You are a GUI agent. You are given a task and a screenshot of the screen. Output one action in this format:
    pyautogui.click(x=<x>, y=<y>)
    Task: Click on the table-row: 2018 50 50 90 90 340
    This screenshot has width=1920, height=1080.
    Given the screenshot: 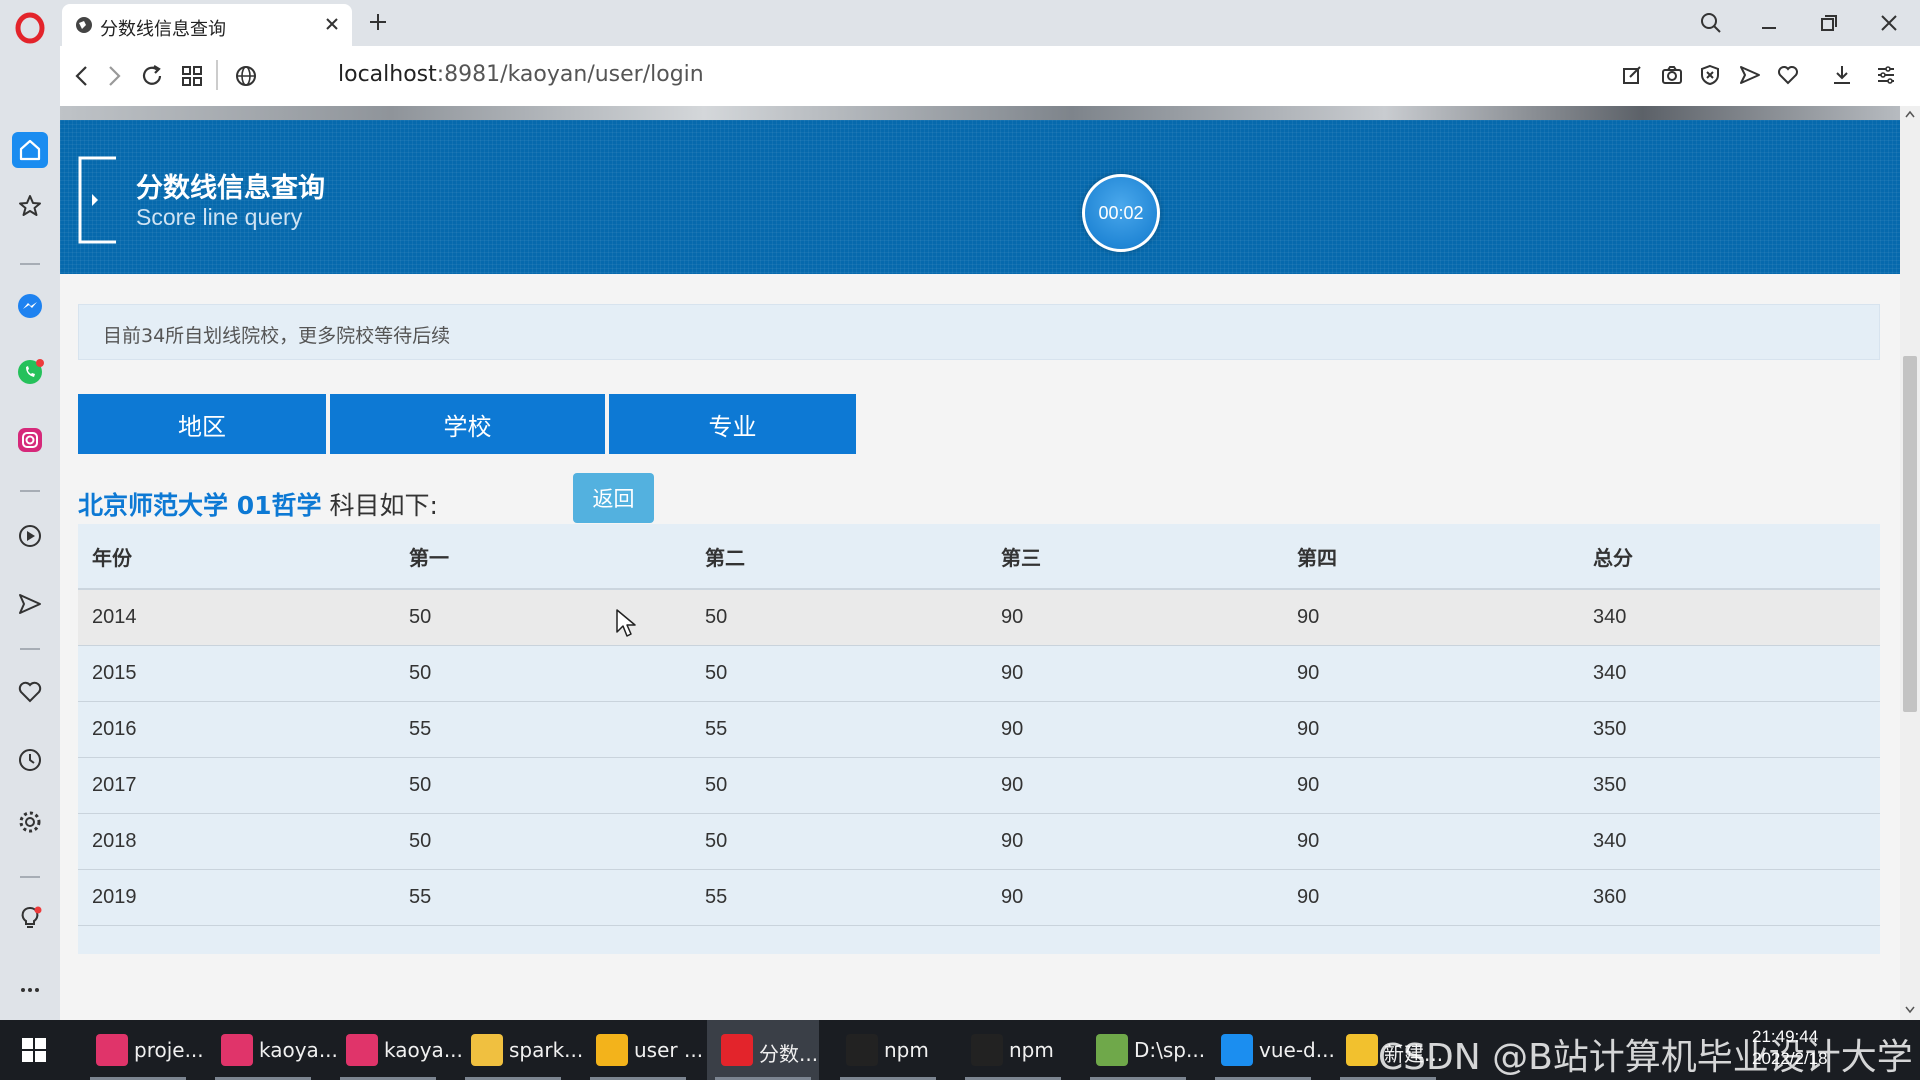 What is the action you would take?
    pyautogui.click(x=979, y=841)
    